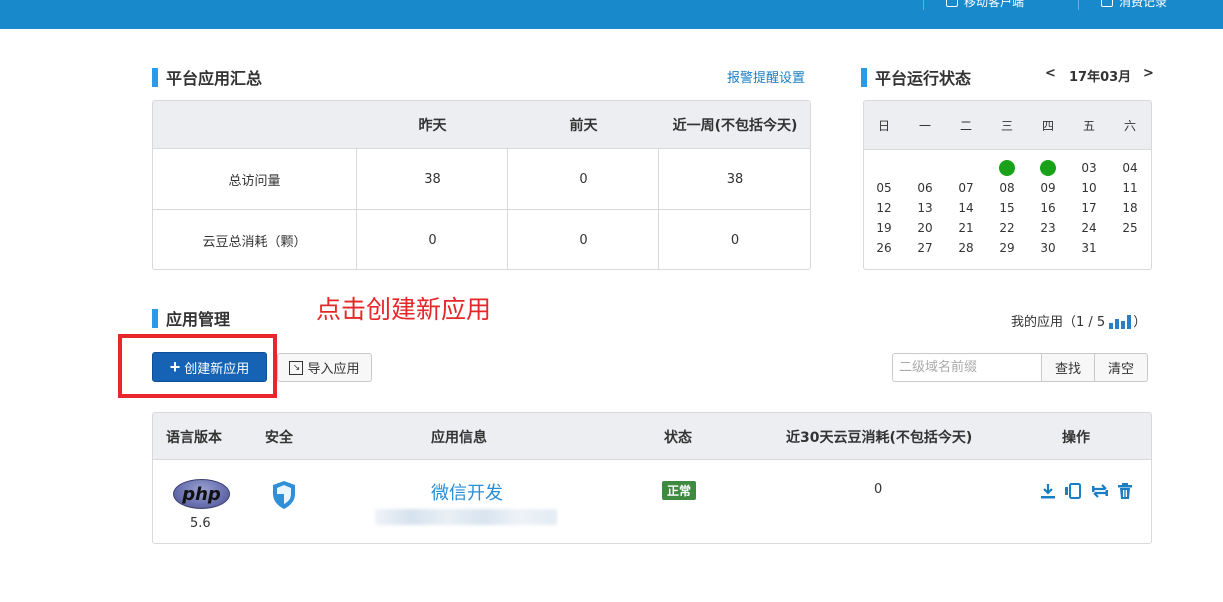  Describe the element at coordinates (1047, 125) in the screenshot. I see `calendar-weekday: 四` at that location.